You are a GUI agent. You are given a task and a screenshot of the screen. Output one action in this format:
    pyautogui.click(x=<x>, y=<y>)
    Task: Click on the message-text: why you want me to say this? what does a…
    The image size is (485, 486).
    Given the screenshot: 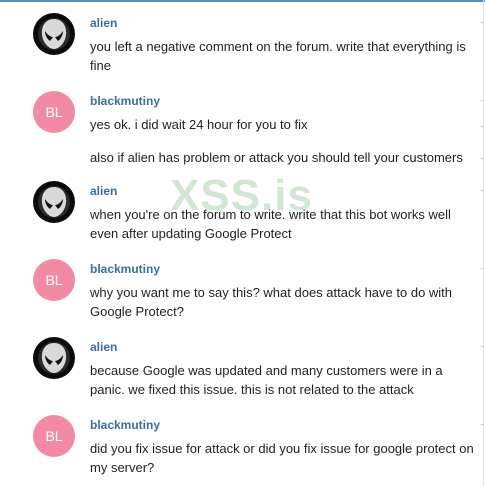 What is the action you would take?
    pyautogui.click(x=271, y=302)
    